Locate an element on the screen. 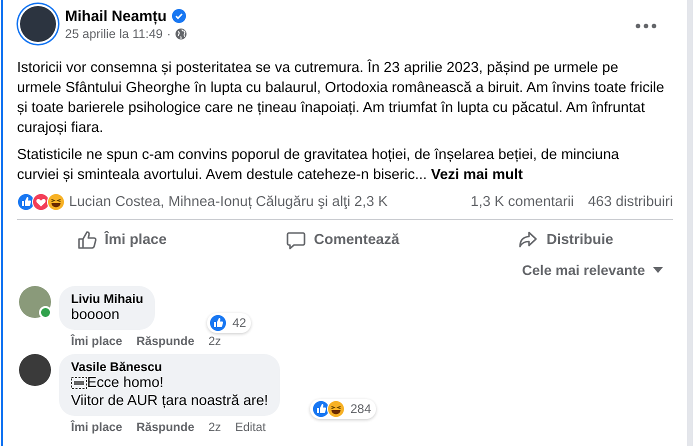 The height and width of the screenshot is (446, 700). shares-count: 463 distribuiri is located at coordinates (630, 202).